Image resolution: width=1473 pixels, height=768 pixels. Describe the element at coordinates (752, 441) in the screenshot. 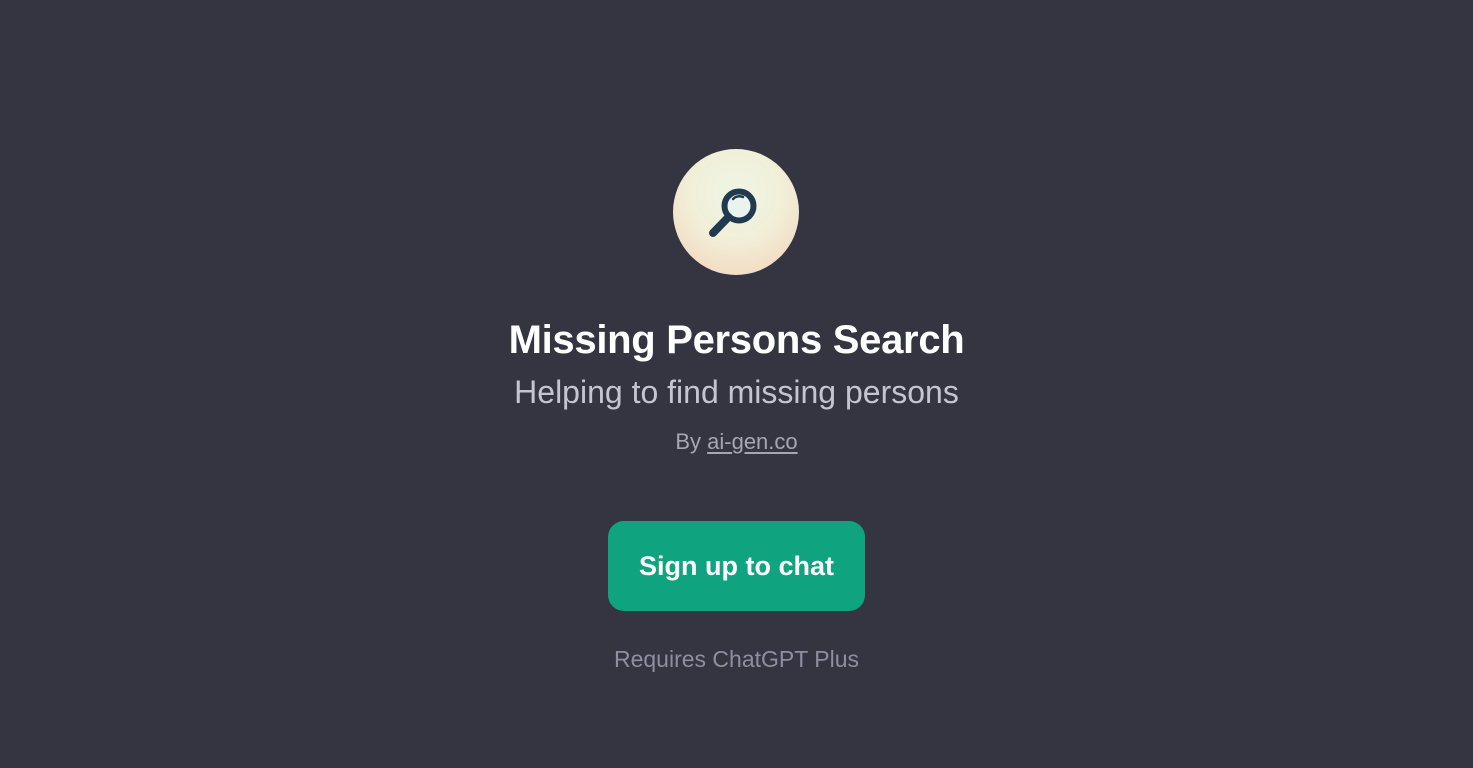

I see `author-link: ai-gen.co` at that location.